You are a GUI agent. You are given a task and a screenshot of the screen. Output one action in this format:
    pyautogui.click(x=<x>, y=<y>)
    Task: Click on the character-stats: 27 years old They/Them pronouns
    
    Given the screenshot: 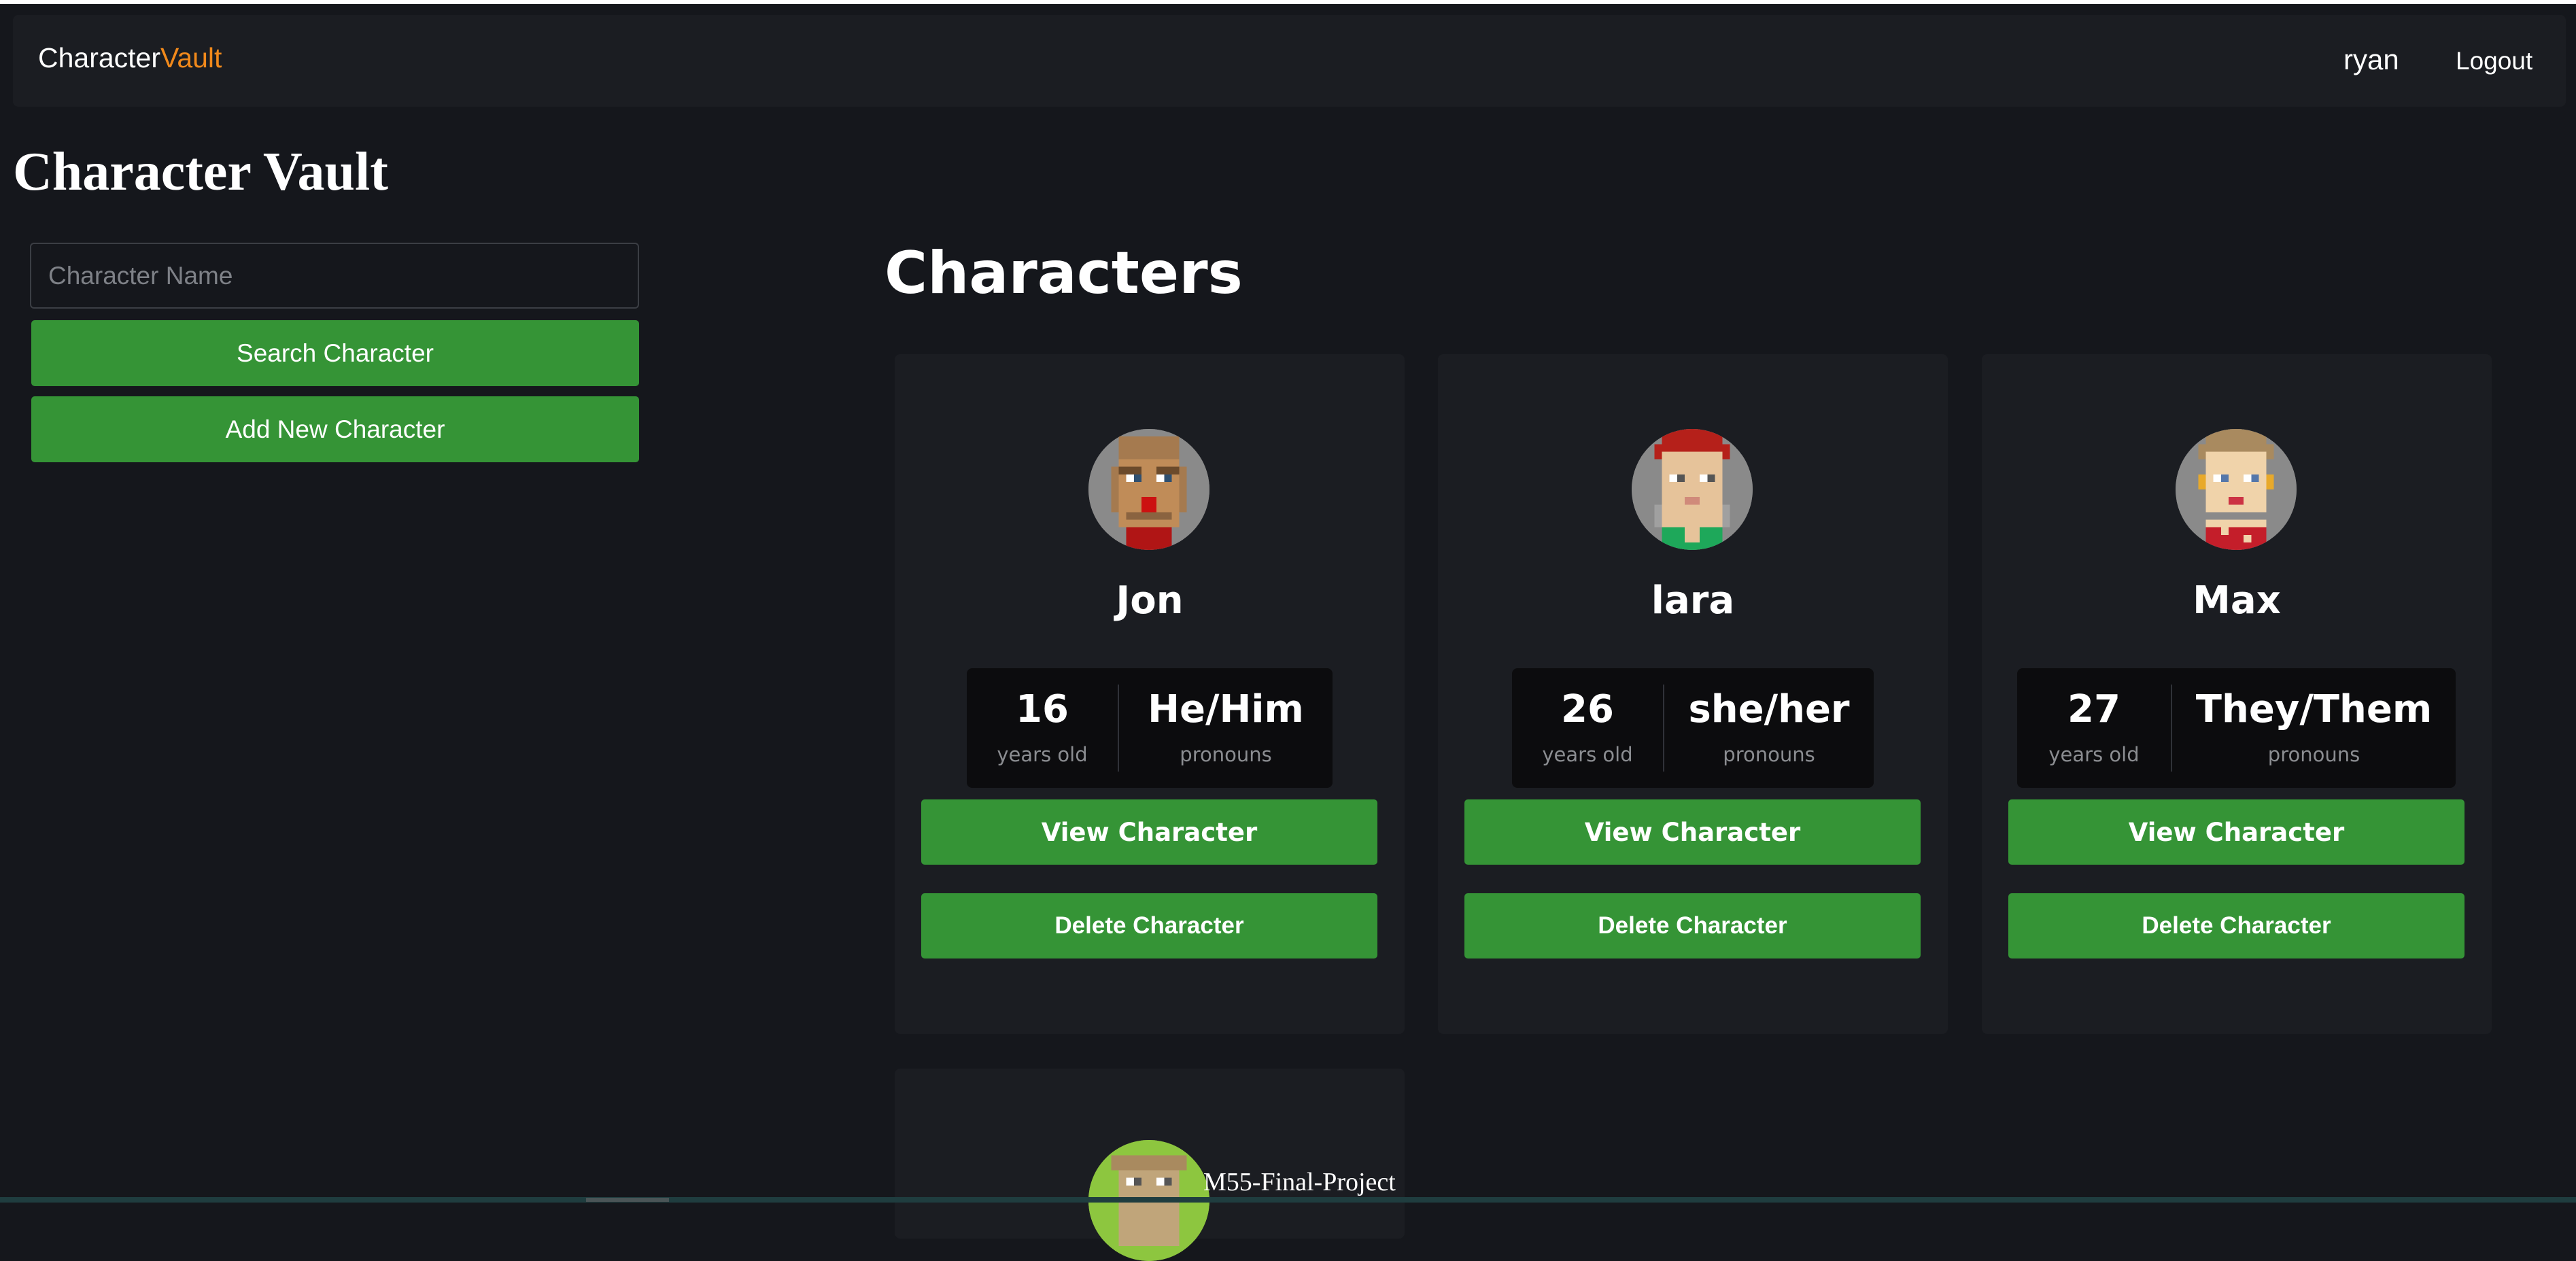 What is the action you would take?
    pyautogui.click(x=2236, y=728)
    